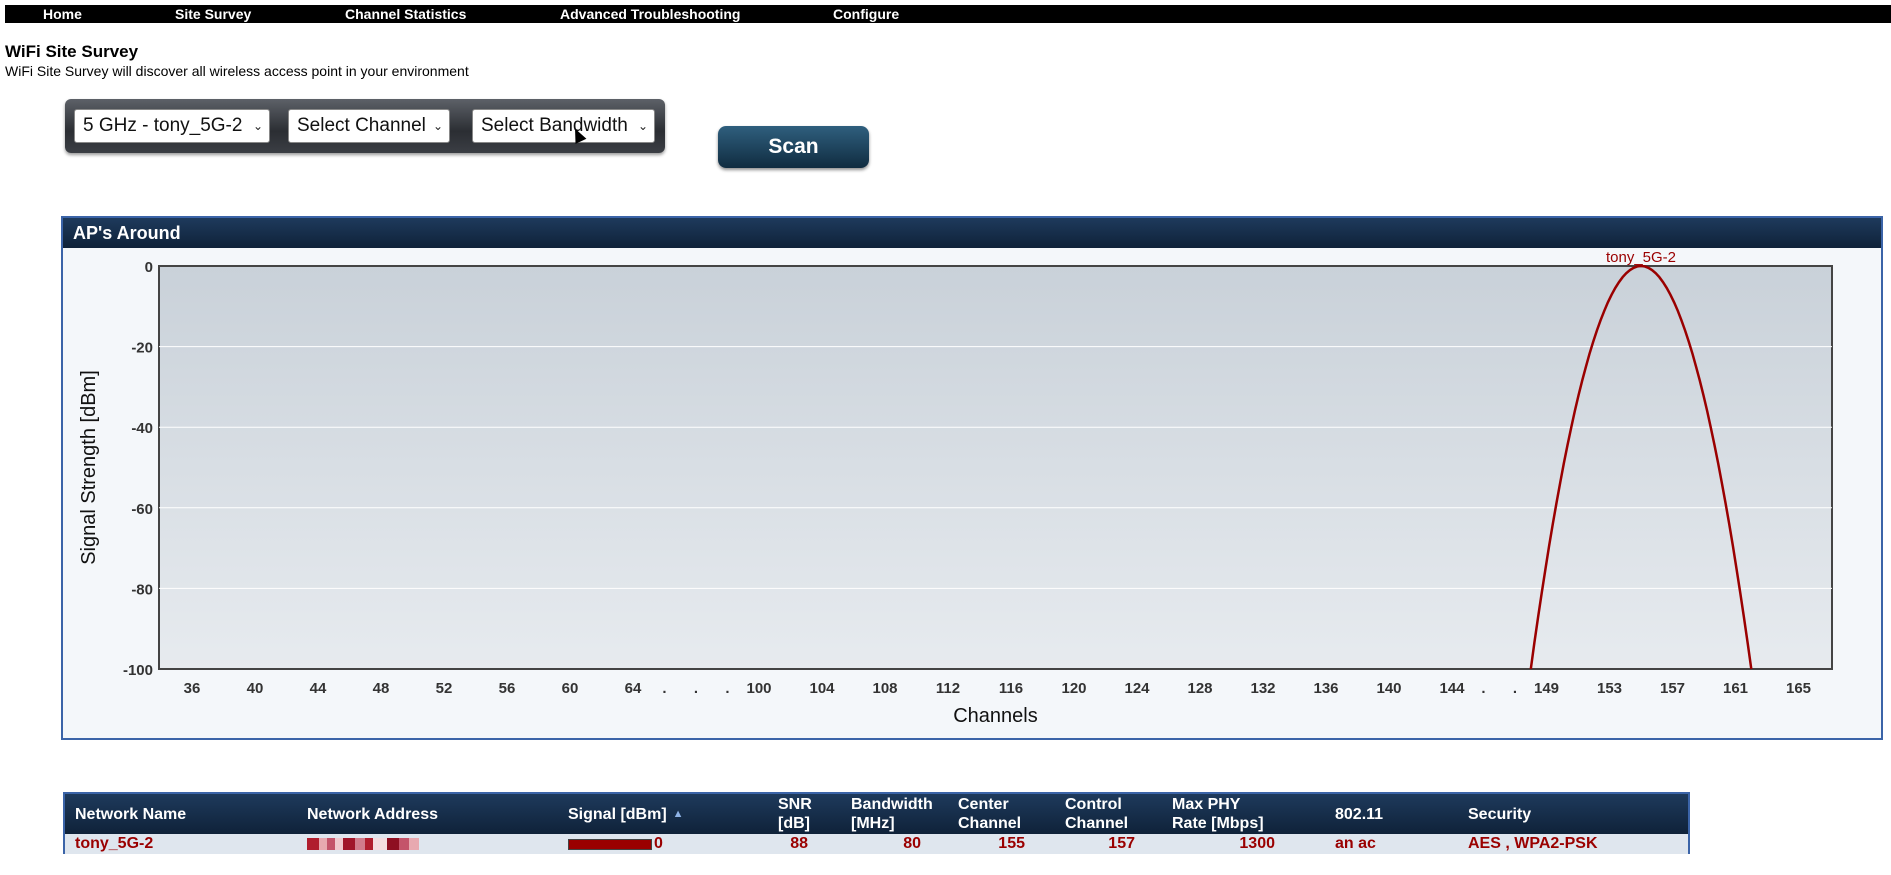 The height and width of the screenshot is (875, 1891). Describe the element at coordinates (610, 844) in the screenshot. I see `signal-strength-bar` at that location.